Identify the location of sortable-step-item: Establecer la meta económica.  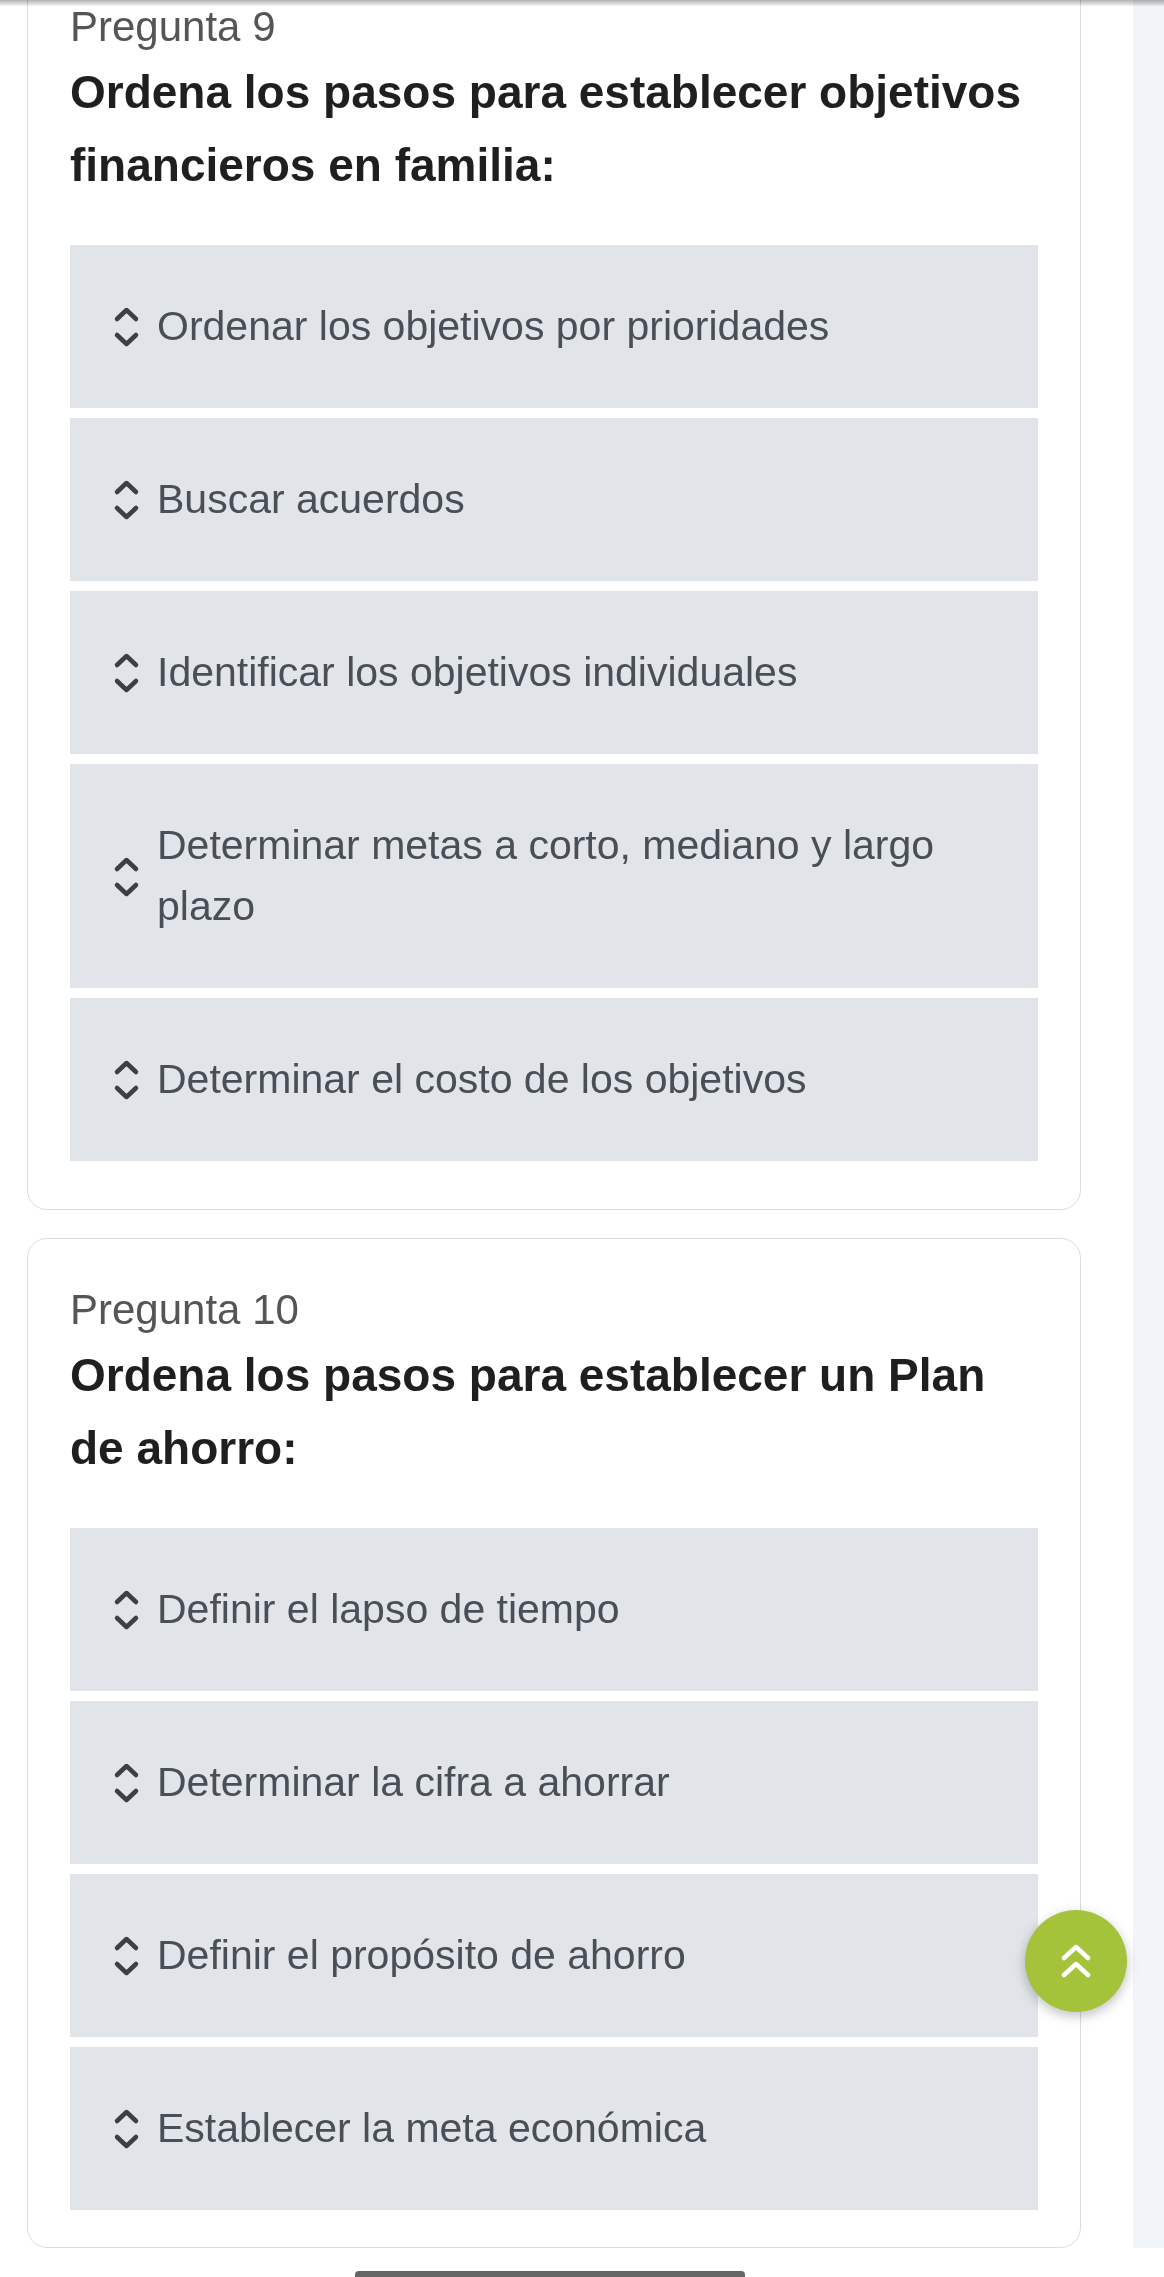
(554, 2128).